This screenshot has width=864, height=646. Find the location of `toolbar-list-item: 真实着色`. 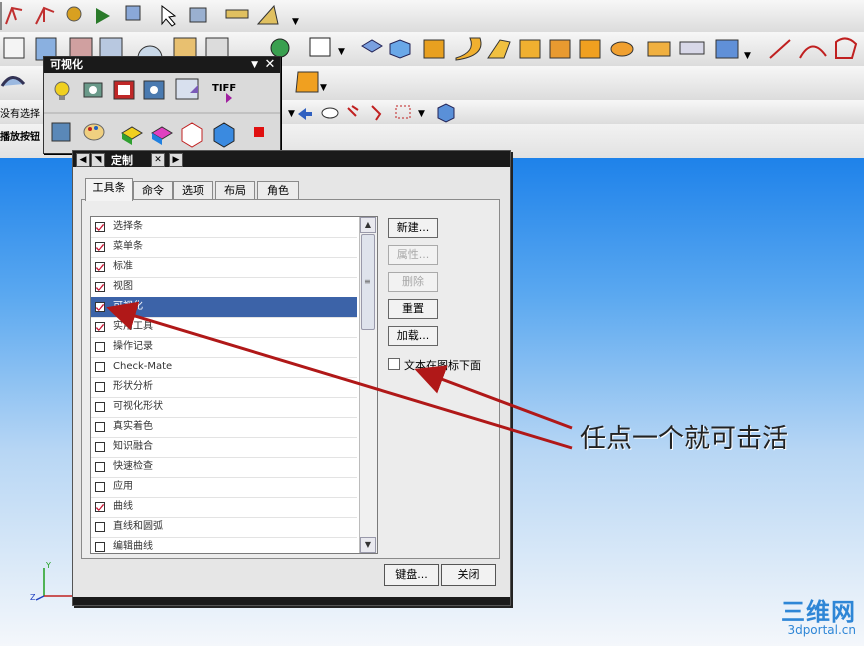

toolbar-list-item: 真实着色 is located at coordinates (224, 427).